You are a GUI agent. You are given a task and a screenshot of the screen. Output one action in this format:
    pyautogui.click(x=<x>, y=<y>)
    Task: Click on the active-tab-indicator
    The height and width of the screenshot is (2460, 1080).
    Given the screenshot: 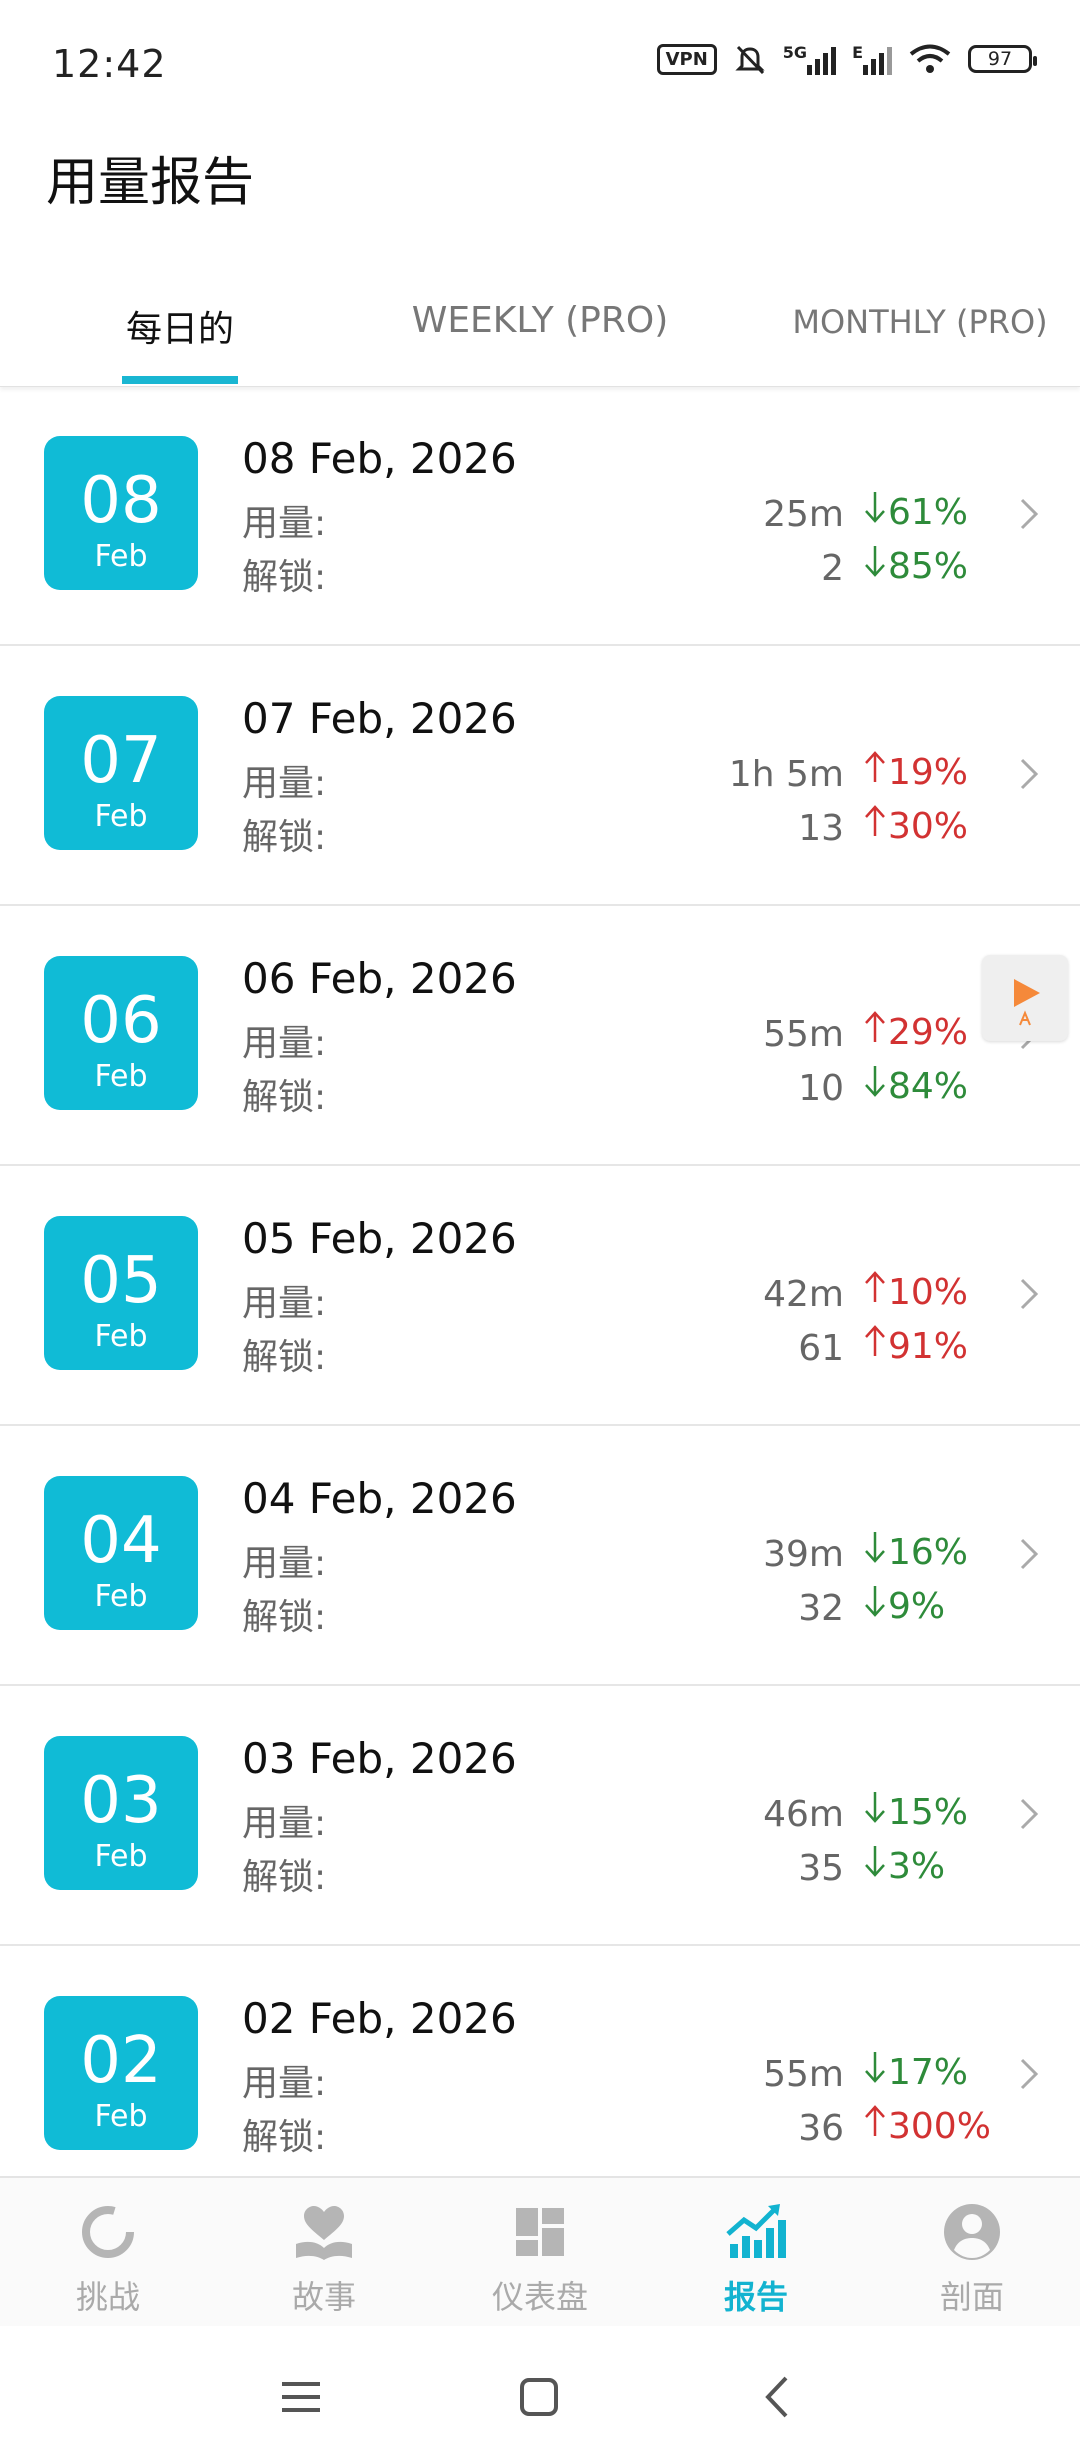 What is the action you would take?
    pyautogui.click(x=180, y=380)
    